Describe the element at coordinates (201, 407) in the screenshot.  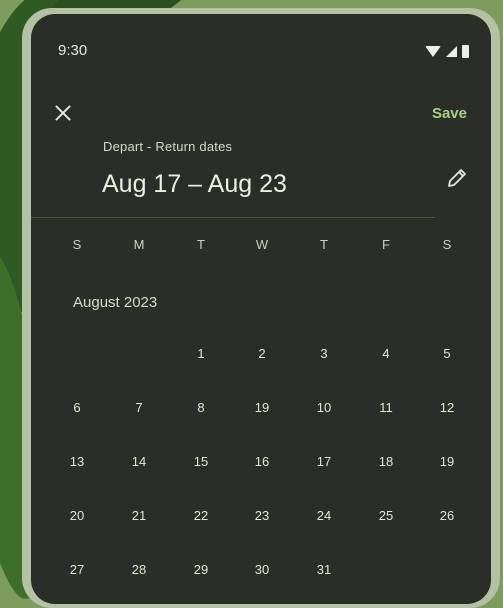
I see `calendar-day: 8` at that location.